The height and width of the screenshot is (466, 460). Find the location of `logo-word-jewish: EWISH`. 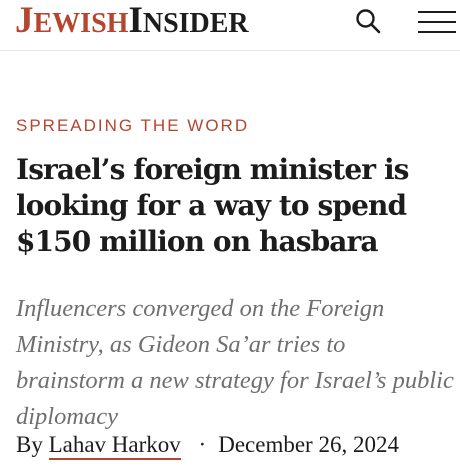

logo-word-jewish: EWISH is located at coordinates (81, 23).